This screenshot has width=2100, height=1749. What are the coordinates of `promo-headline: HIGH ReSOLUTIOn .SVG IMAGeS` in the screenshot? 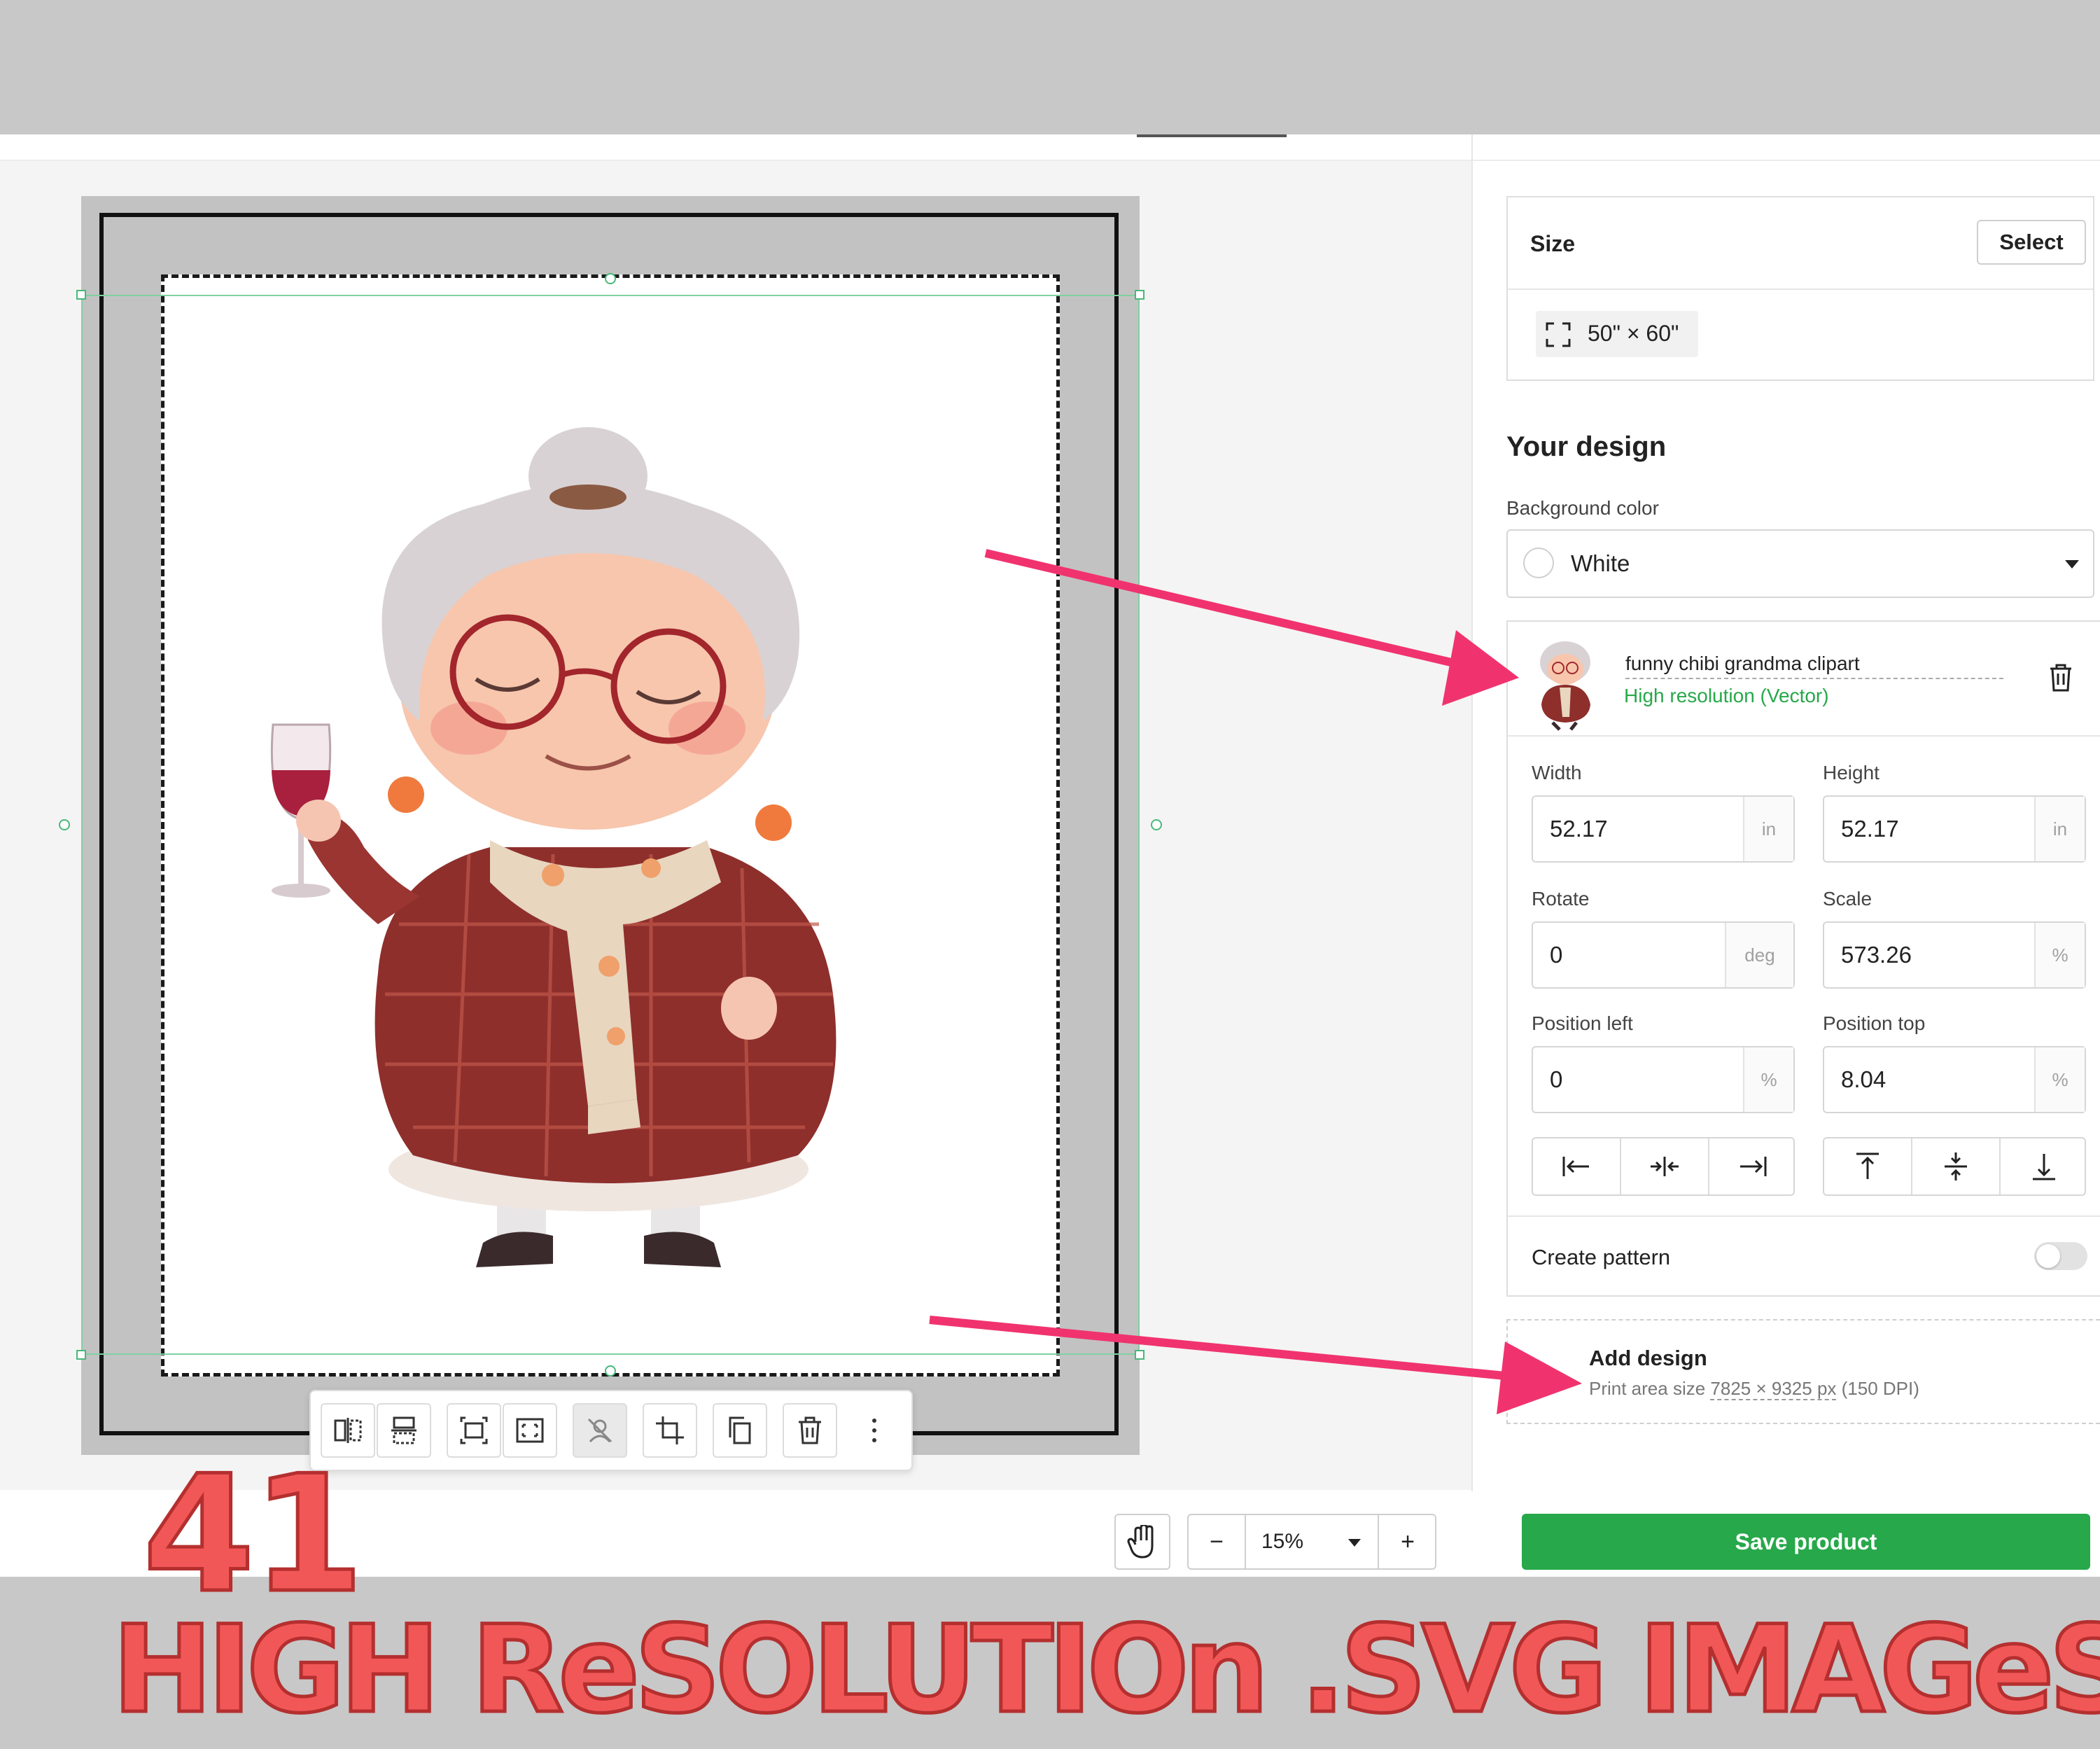 It's located at (1105, 1669).